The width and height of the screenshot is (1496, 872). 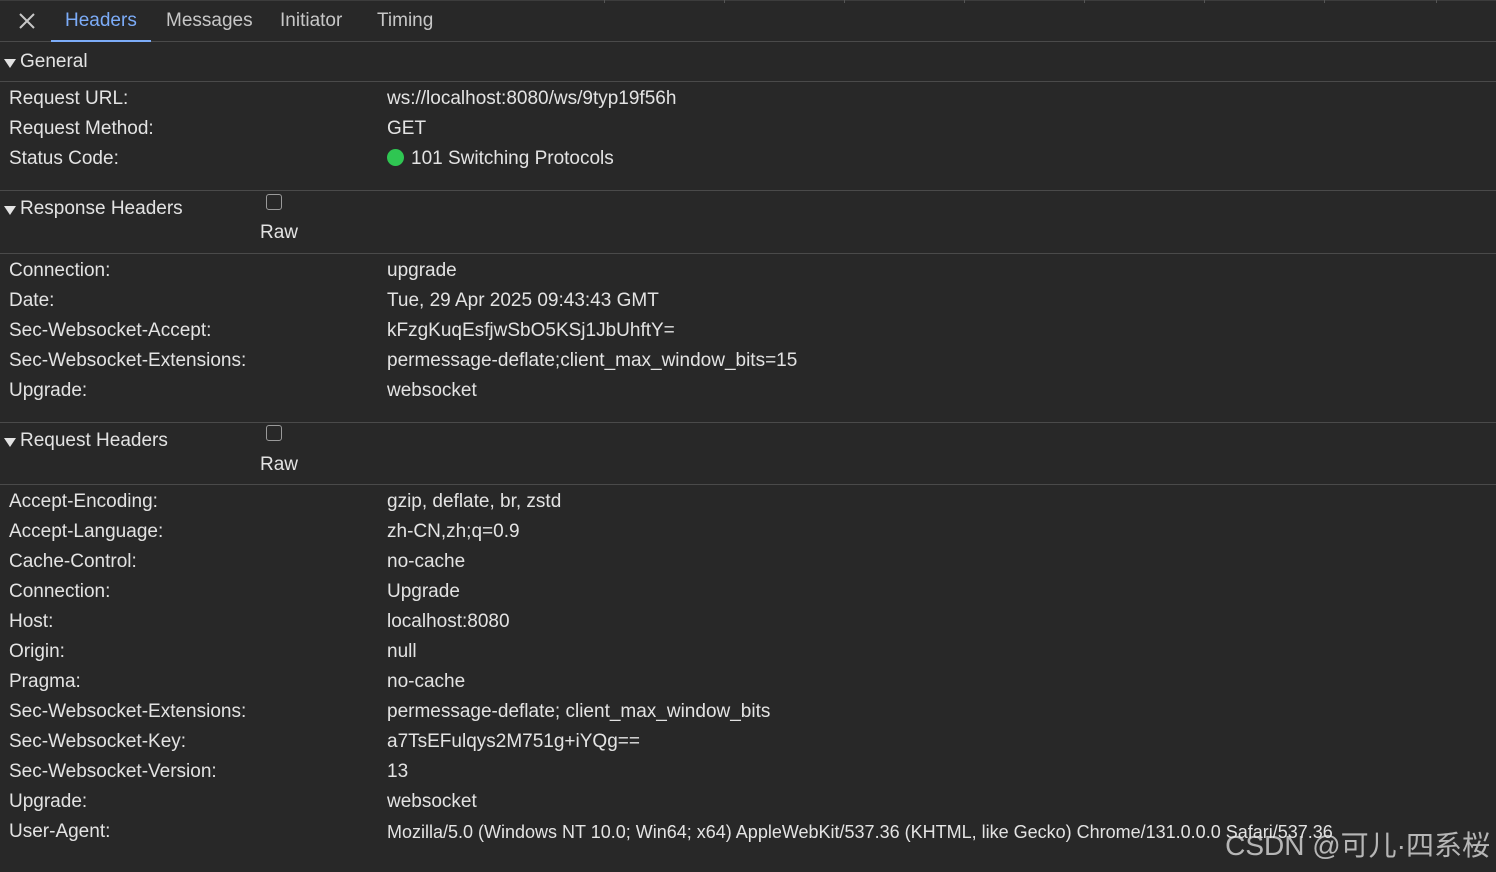 What do you see at coordinates (69, 98) in the screenshot?
I see `header-name: Request URL:` at bounding box center [69, 98].